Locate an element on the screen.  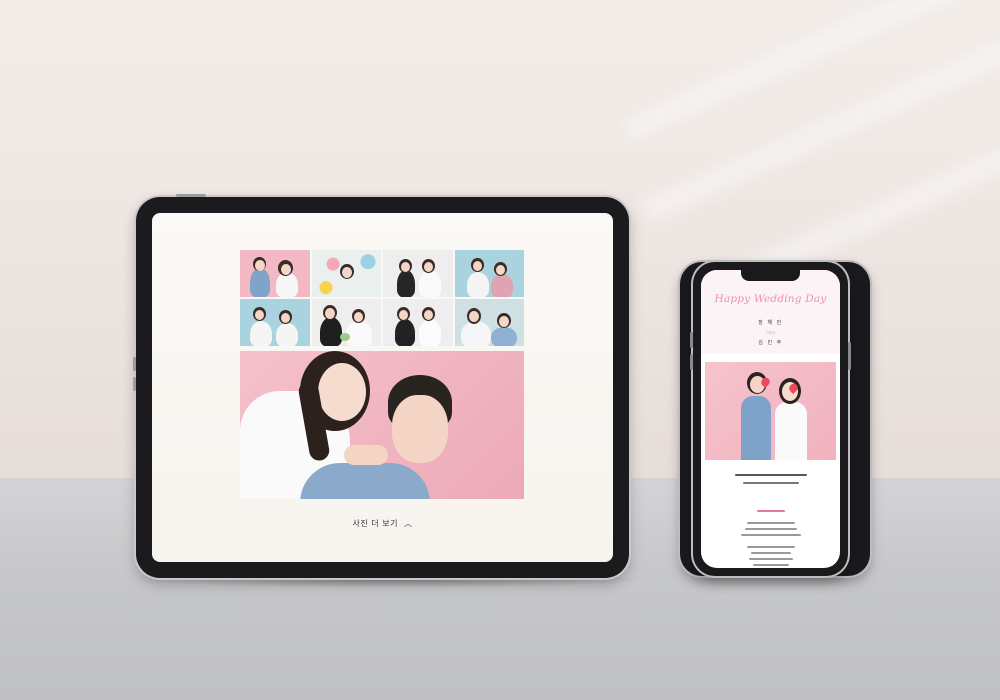
phone-device: Happy Wedding Day 장 해 민 그리고 김 민 주 is located at coordinates (770, 419).